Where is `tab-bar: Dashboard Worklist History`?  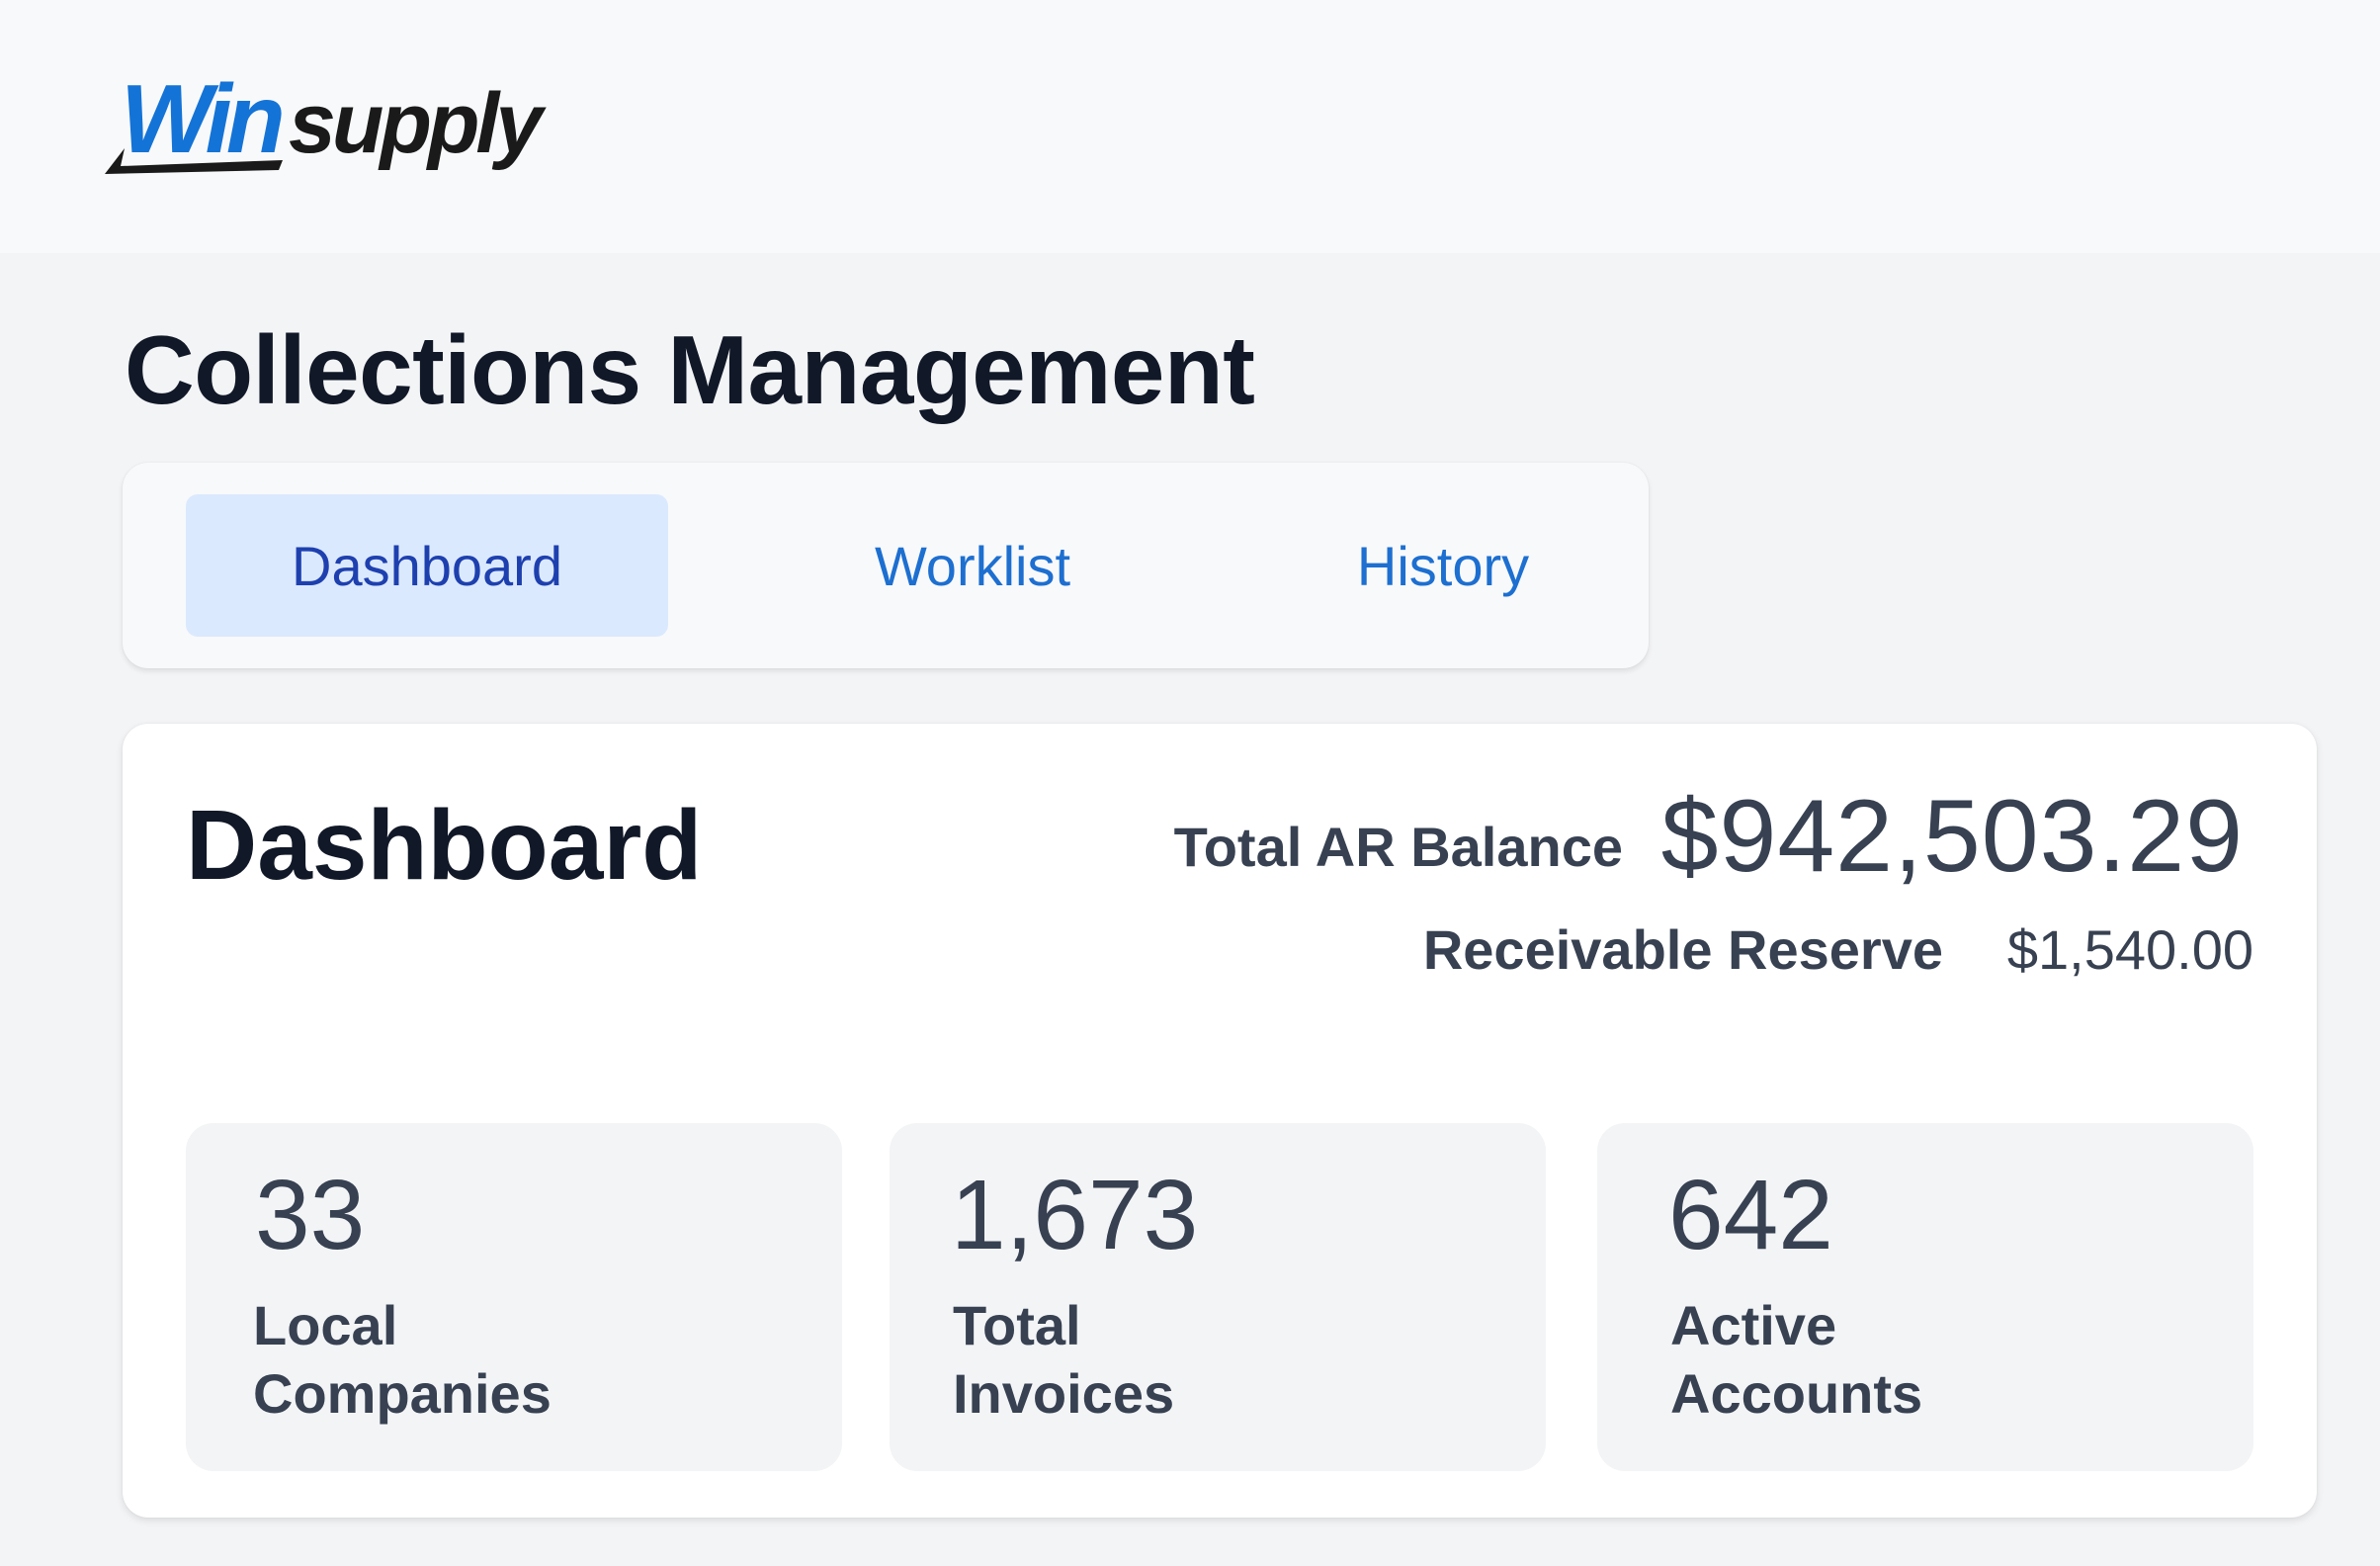 tab-bar: Dashboard Worklist History is located at coordinates (886, 565).